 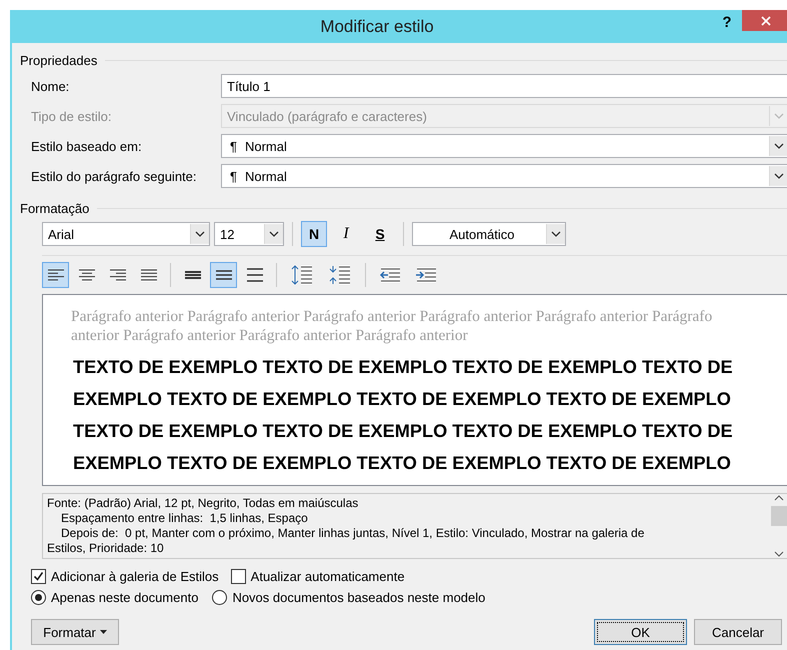 What do you see at coordinates (135, 576) in the screenshot?
I see `checkbox-label: Adicionar à galeria de Estilos` at bounding box center [135, 576].